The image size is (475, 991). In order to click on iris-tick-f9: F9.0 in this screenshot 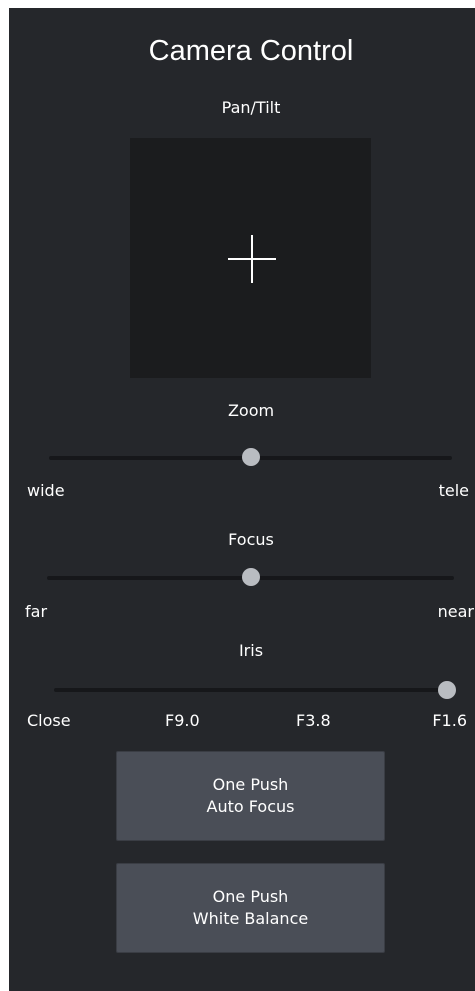, I will do `click(182, 720)`.